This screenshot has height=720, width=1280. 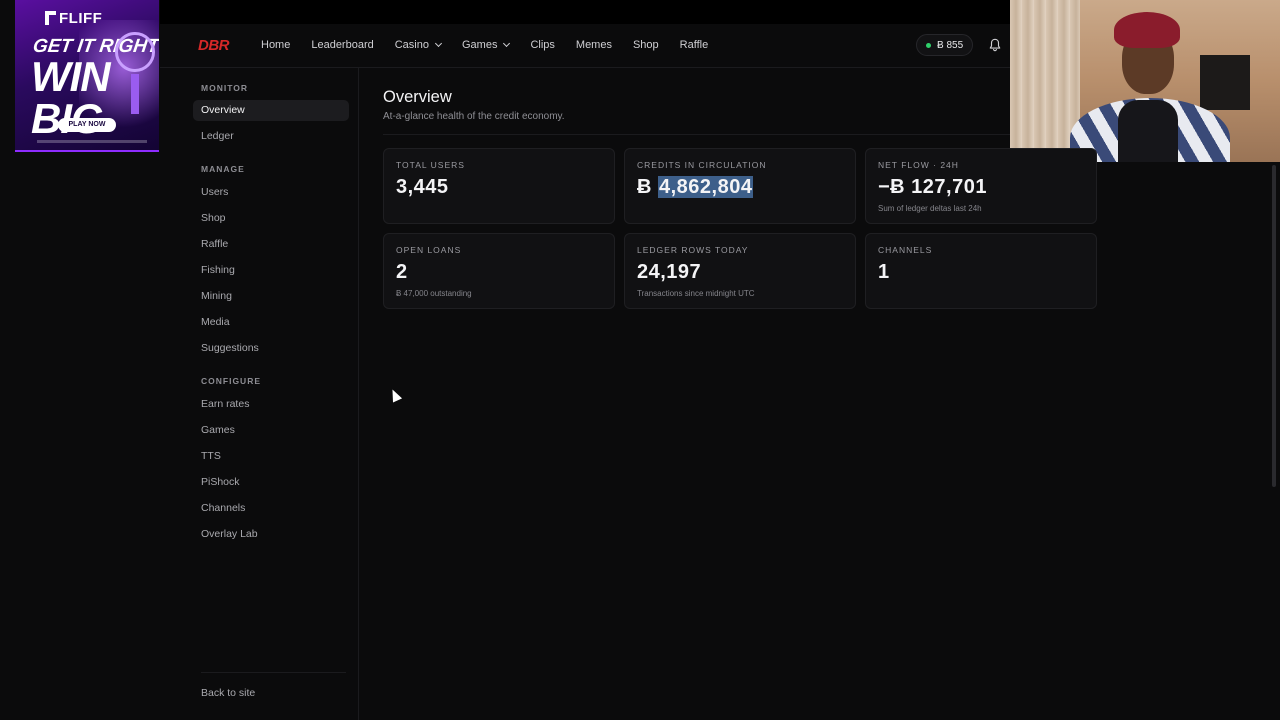 I want to click on sidebar-item-media: Media, so click(x=215, y=322).